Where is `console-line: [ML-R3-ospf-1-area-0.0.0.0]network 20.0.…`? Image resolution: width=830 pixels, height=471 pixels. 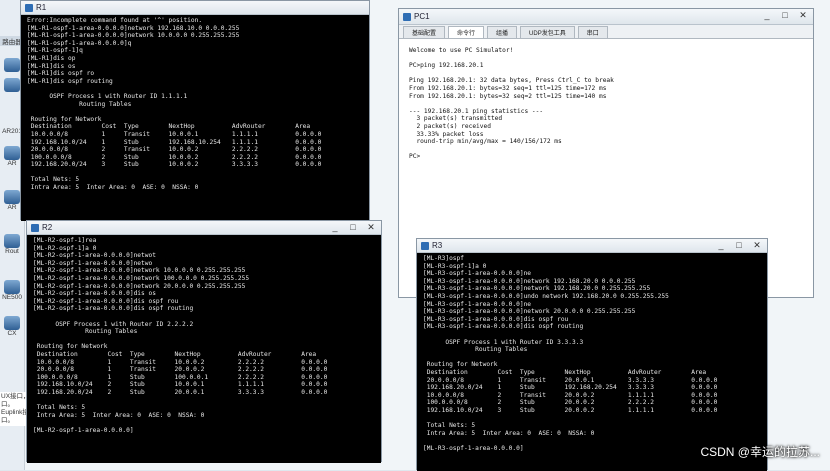
console-line: [ML-R3-ospf-1-area-0.0.0.0]network 20.0.… is located at coordinates (529, 312).